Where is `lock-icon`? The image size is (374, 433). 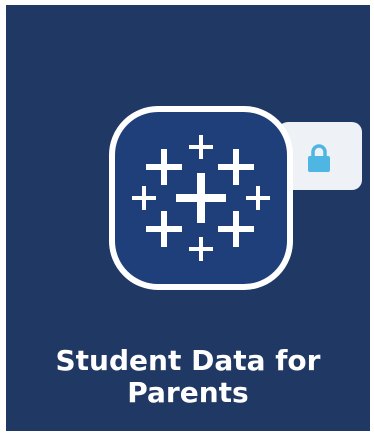
lock-icon is located at coordinates (319, 158).